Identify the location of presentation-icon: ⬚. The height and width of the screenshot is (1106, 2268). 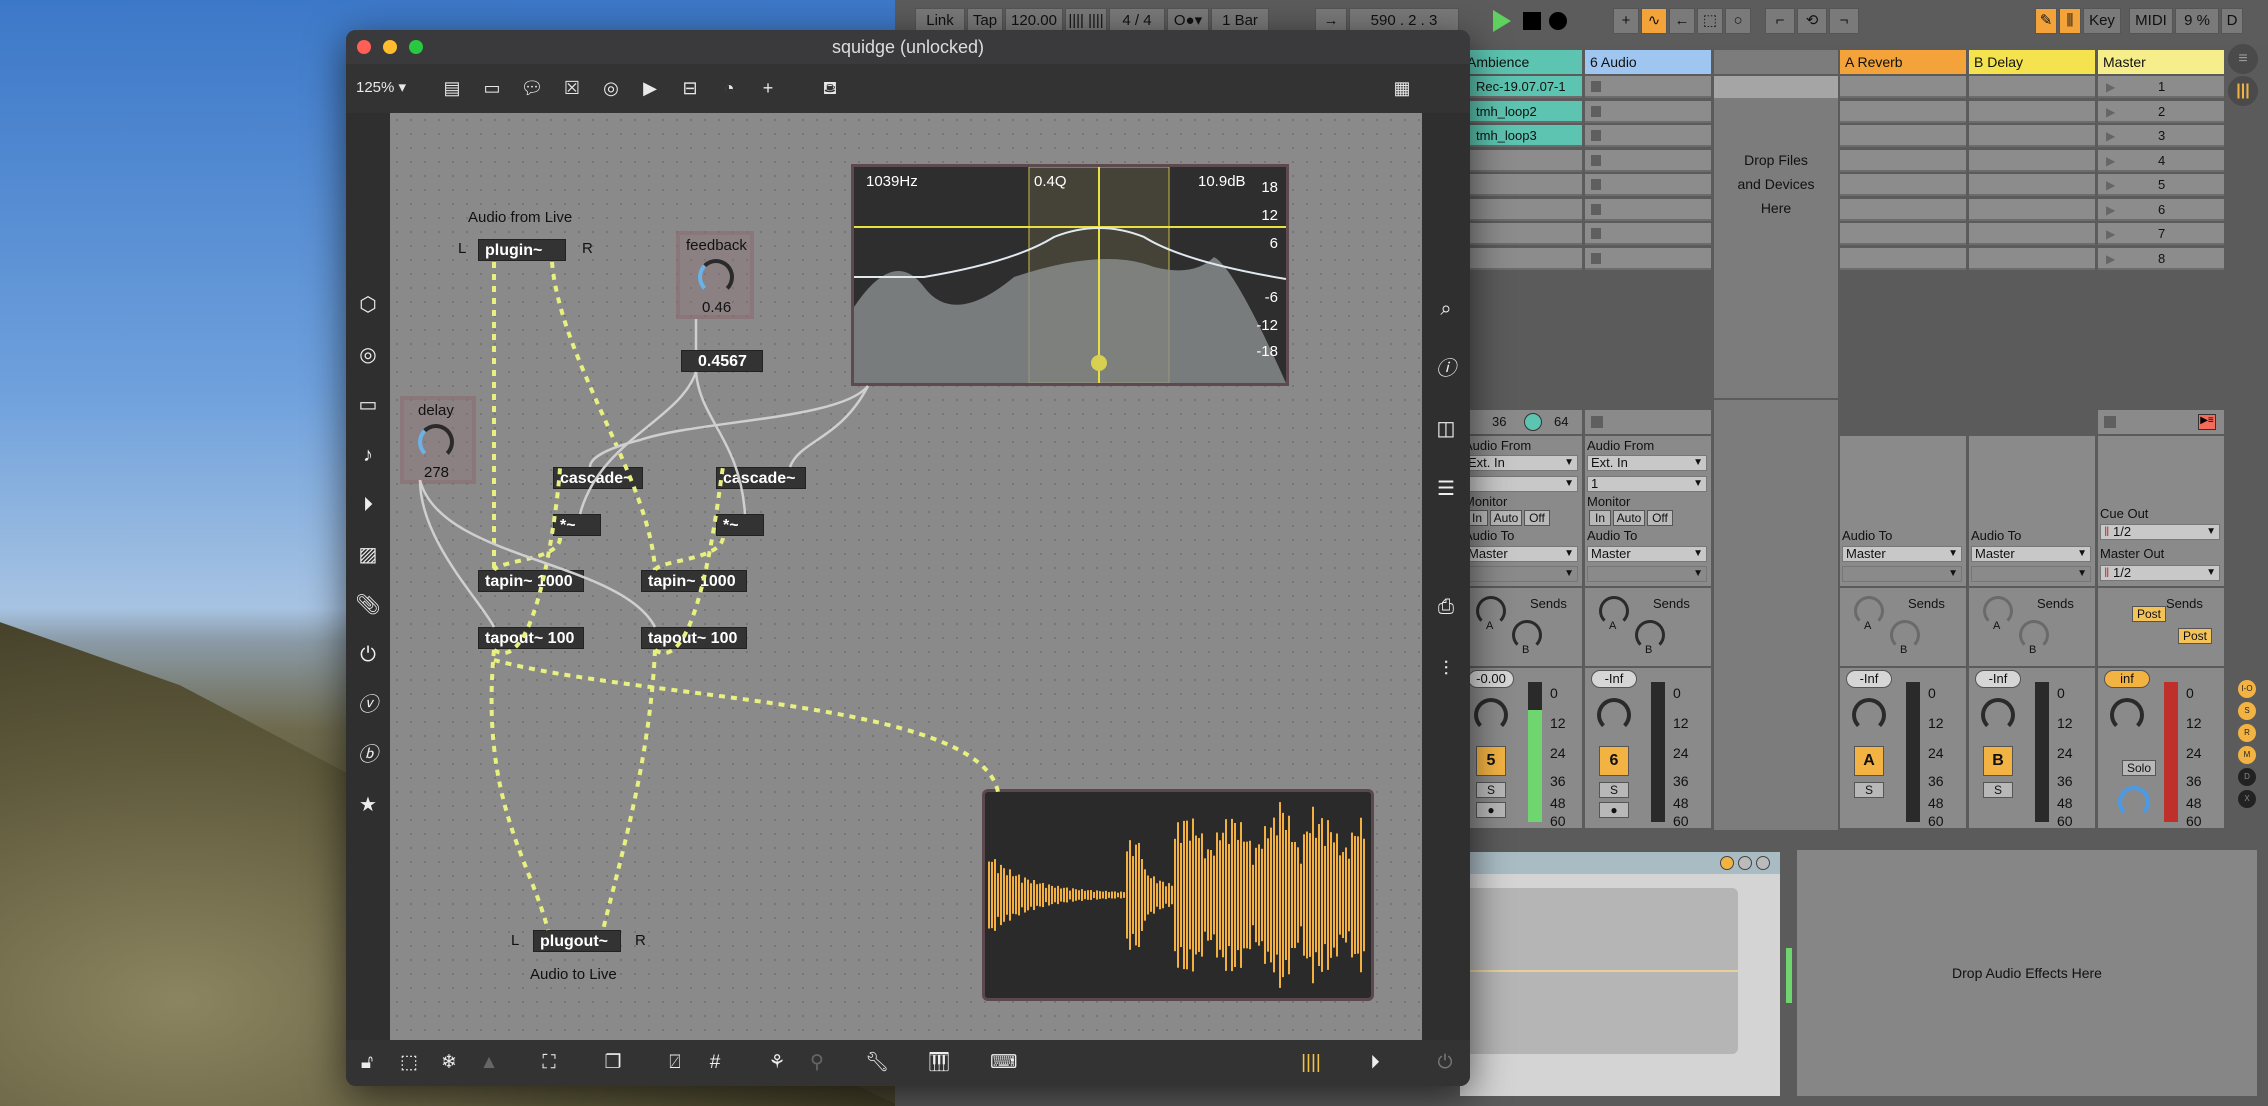
(409, 1063).